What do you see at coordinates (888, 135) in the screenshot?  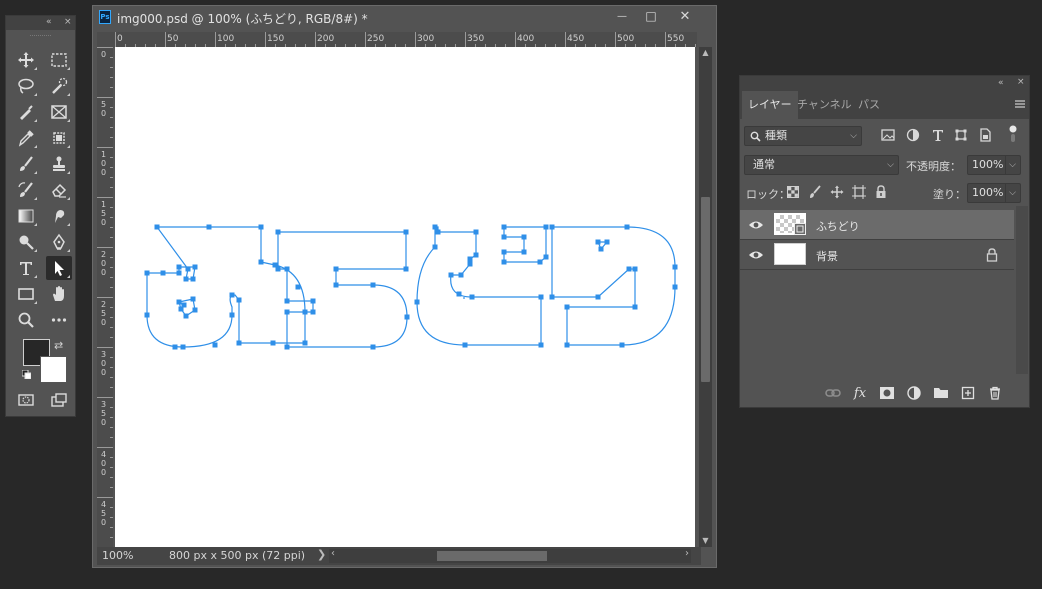 I see `filter-pixel-button` at bounding box center [888, 135].